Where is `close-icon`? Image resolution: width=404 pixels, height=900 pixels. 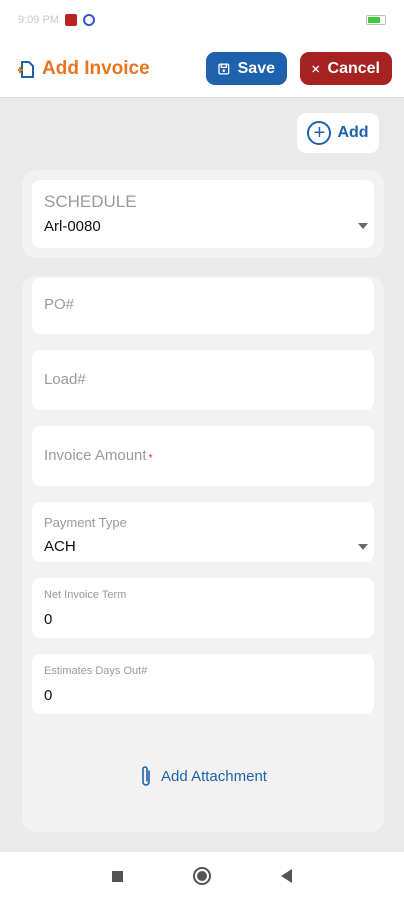 close-icon is located at coordinates (316, 68).